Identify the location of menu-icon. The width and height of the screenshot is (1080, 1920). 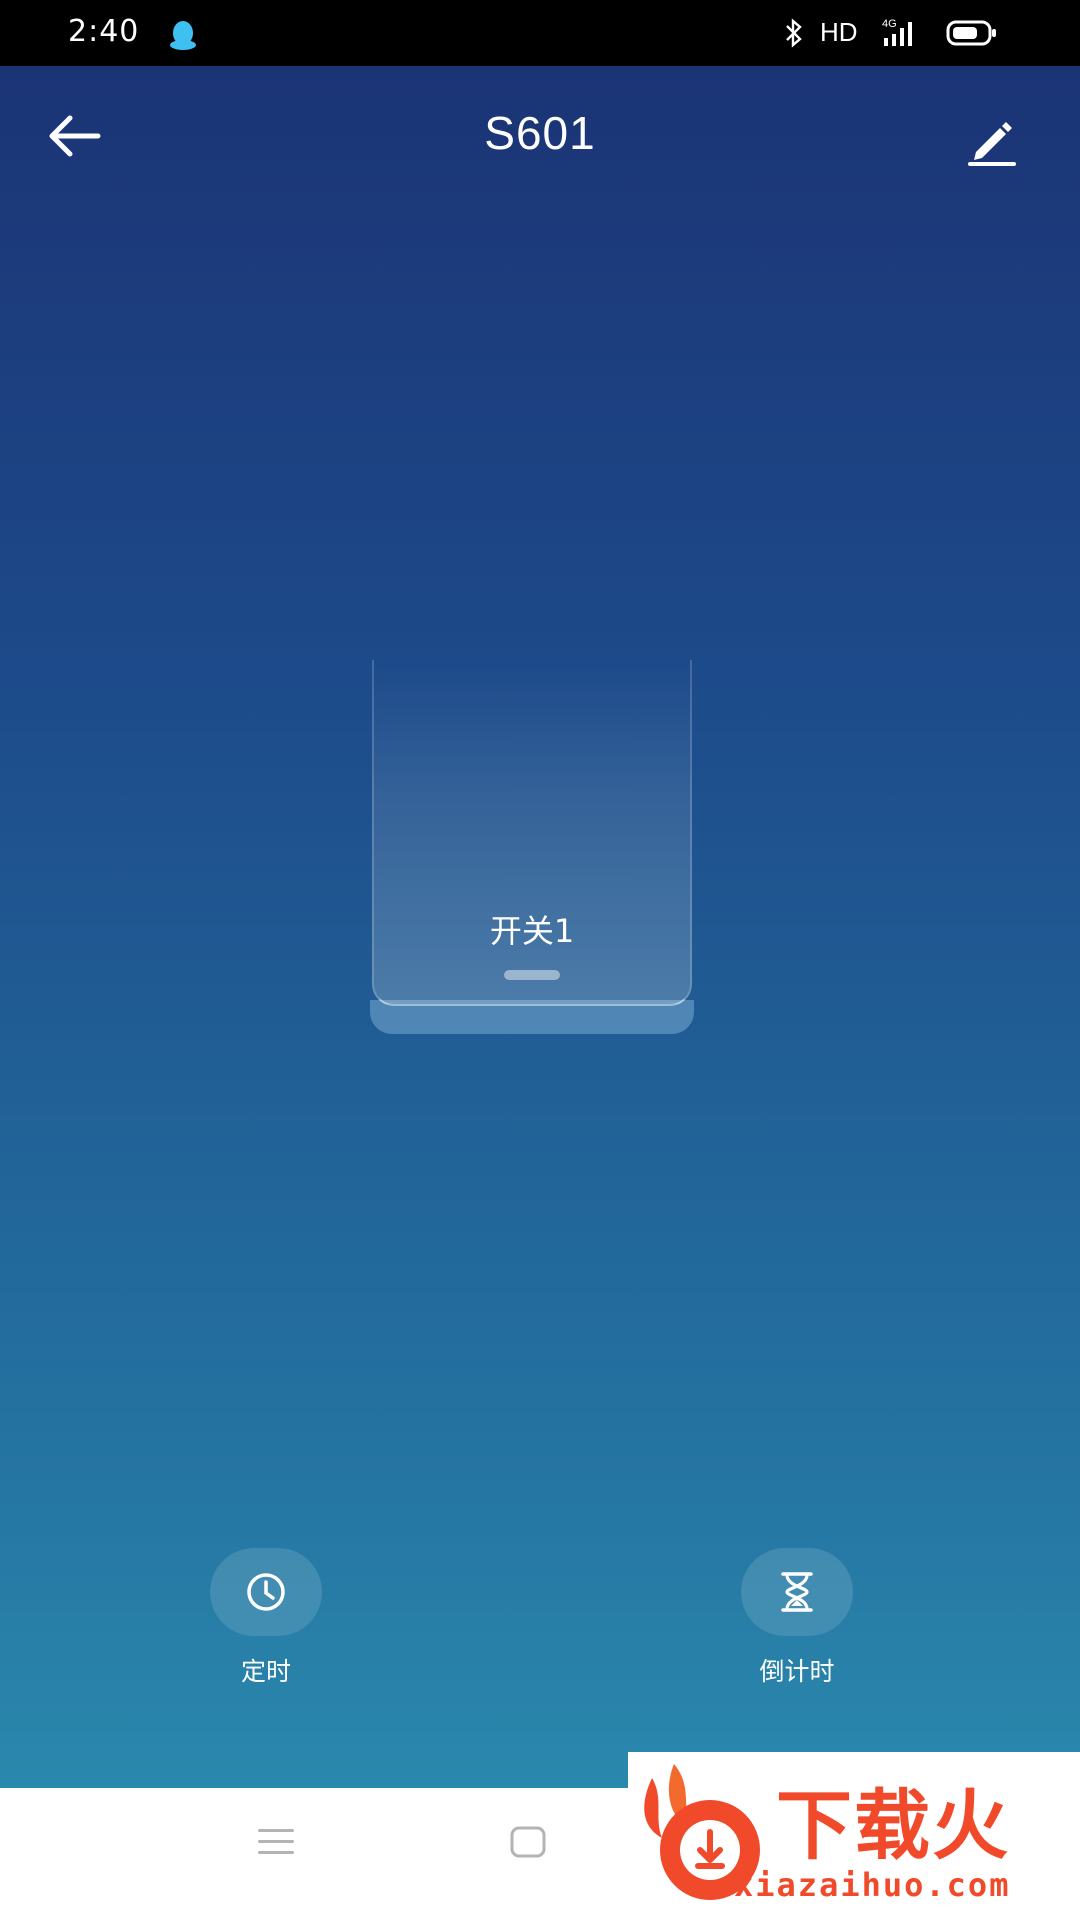
(276, 1841).